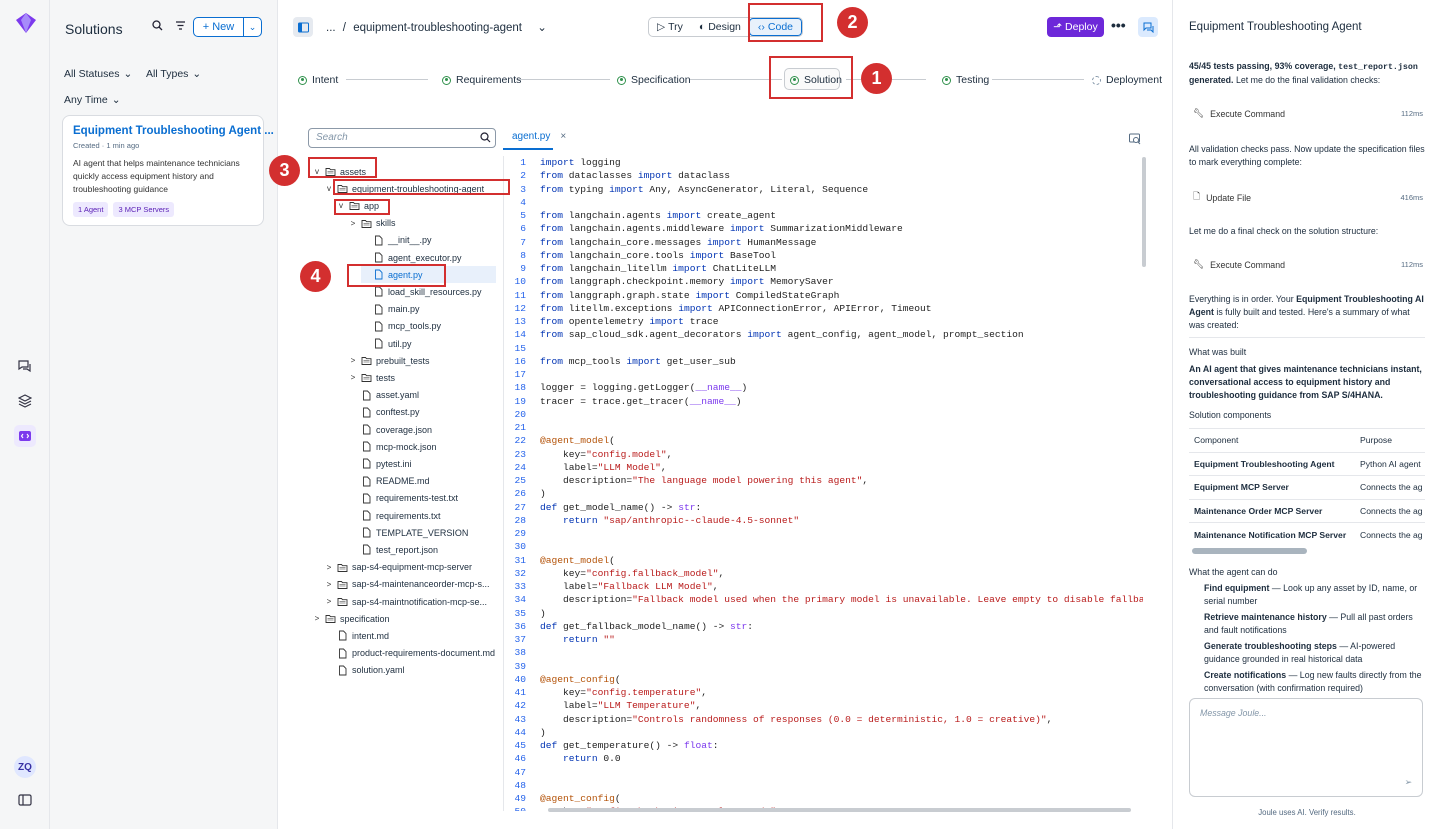 Image resolution: width=1440 pixels, height=829 pixels. What do you see at coordinates (823, 387) in the screenshot?
I see `code-line: 18 logger = logging.getLogger(__name__)` at bounding box center [823, 387].